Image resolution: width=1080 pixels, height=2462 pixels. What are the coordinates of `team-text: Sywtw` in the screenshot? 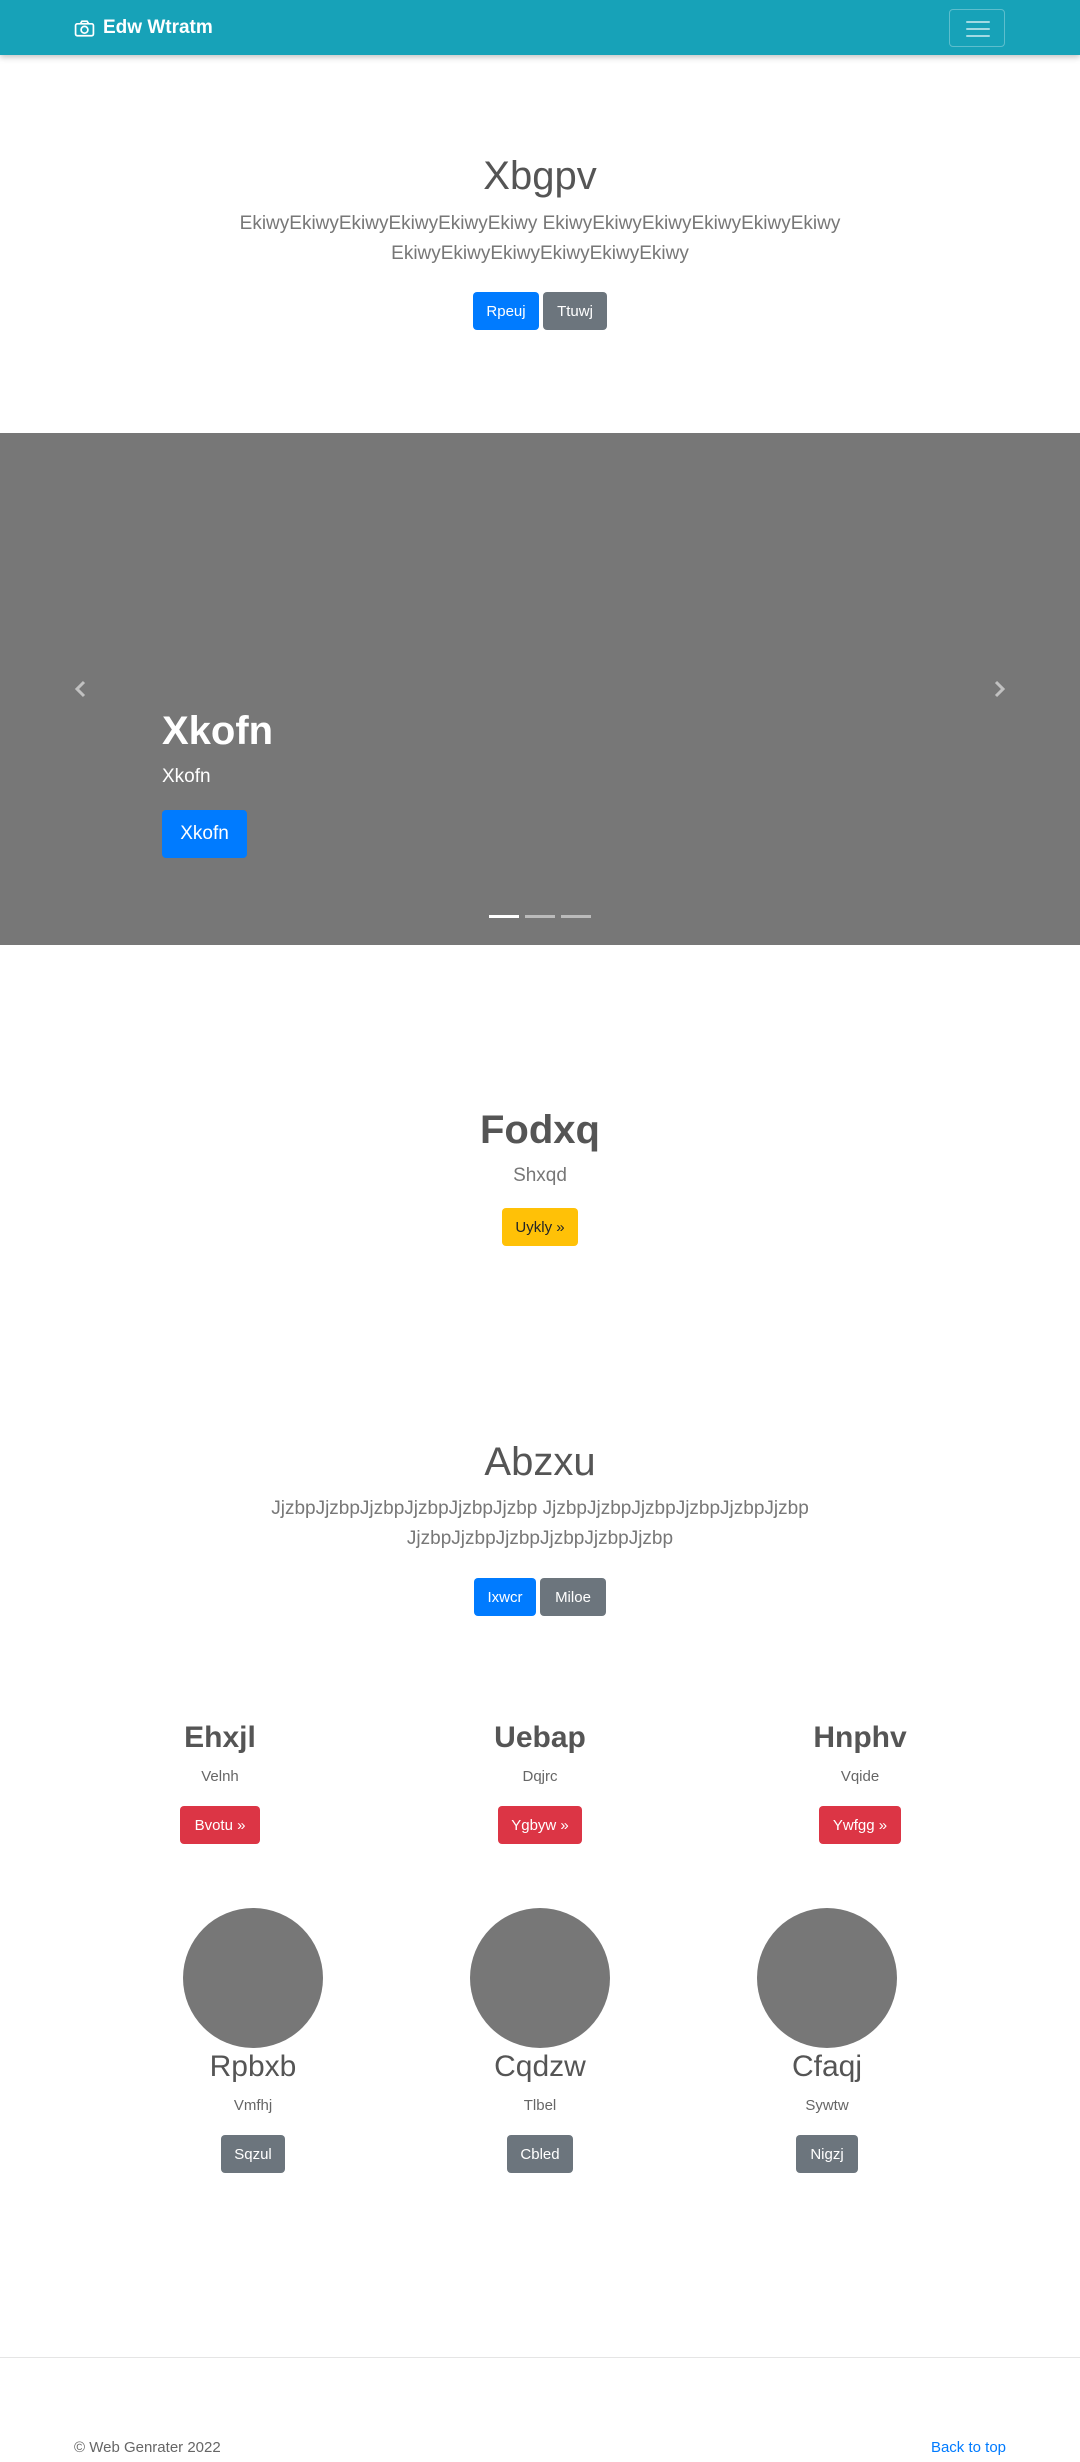 It's located at (827, 2105).